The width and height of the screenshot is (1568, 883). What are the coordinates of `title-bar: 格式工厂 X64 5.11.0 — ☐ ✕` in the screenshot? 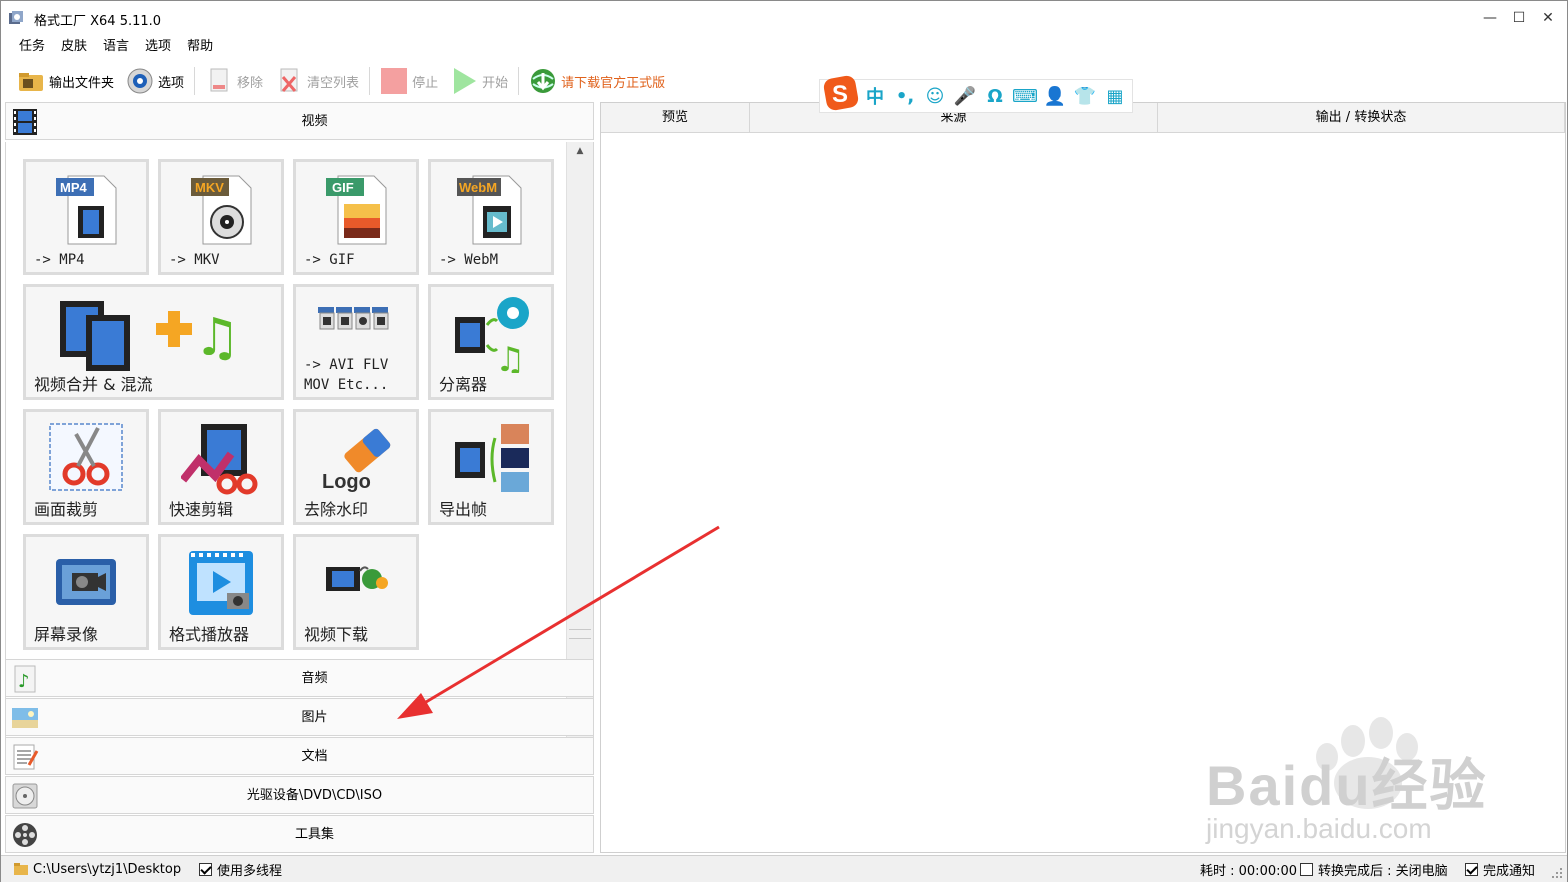 It's located at (784, 18).